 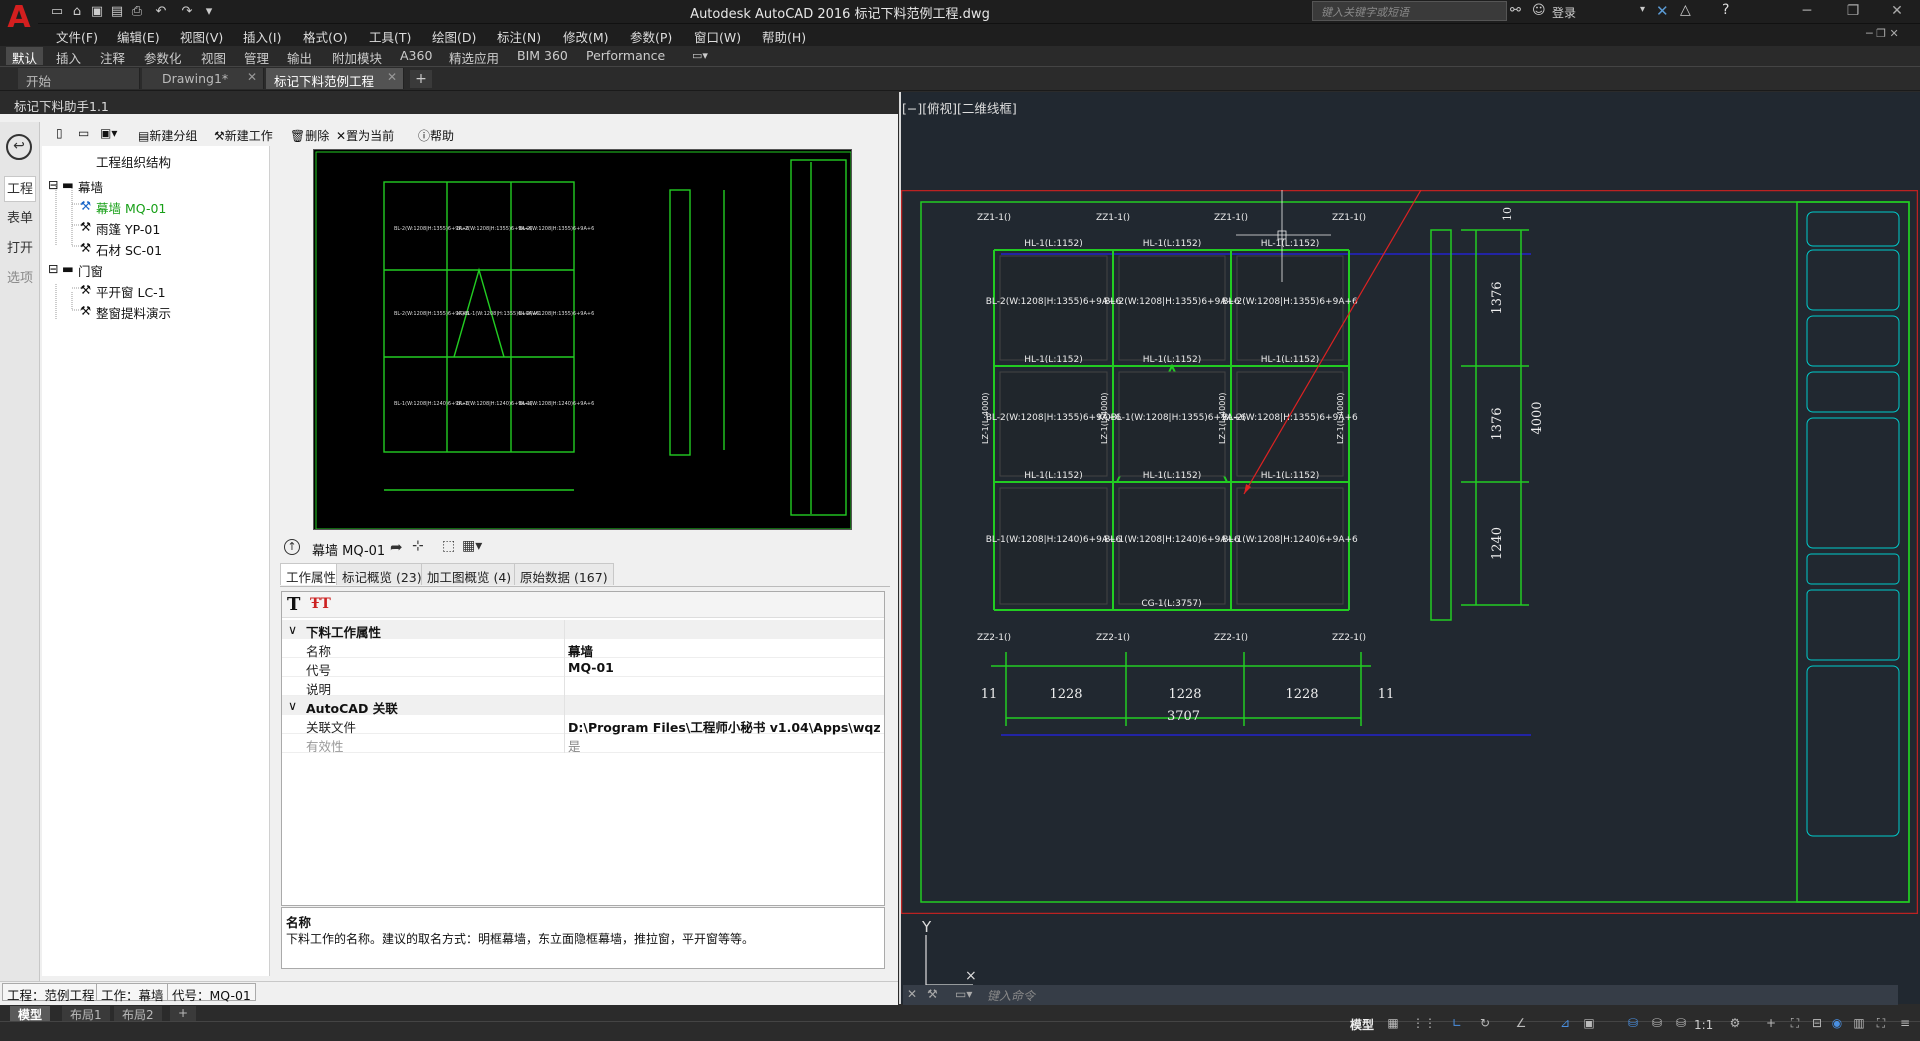 I want to click on redo-icon: ↷, so click(x=187, y=12).